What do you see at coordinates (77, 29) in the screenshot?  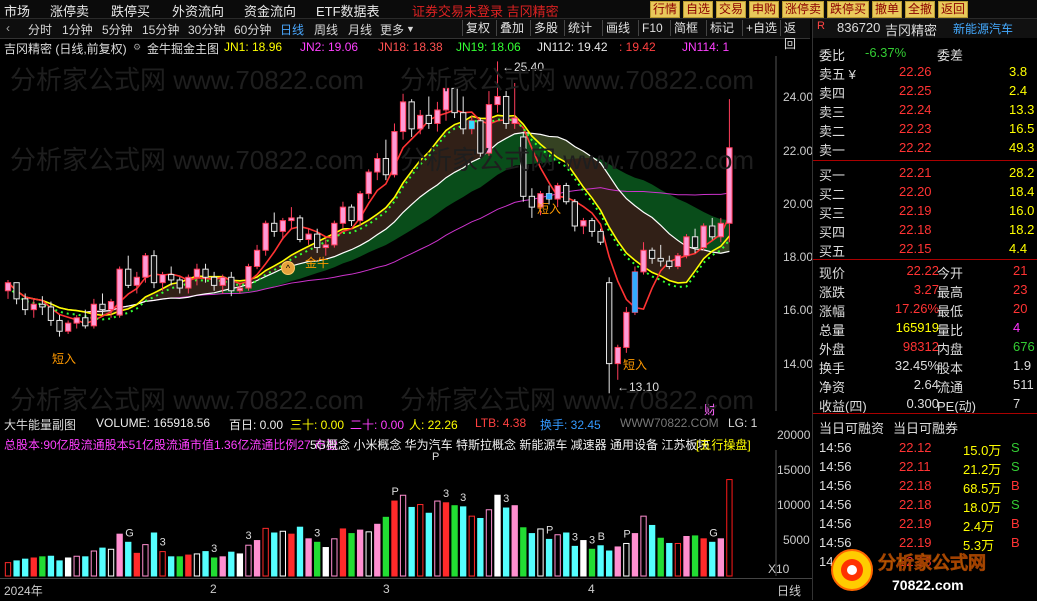 I see `period-1min: 1分钟` at bounding box center [77, 29].